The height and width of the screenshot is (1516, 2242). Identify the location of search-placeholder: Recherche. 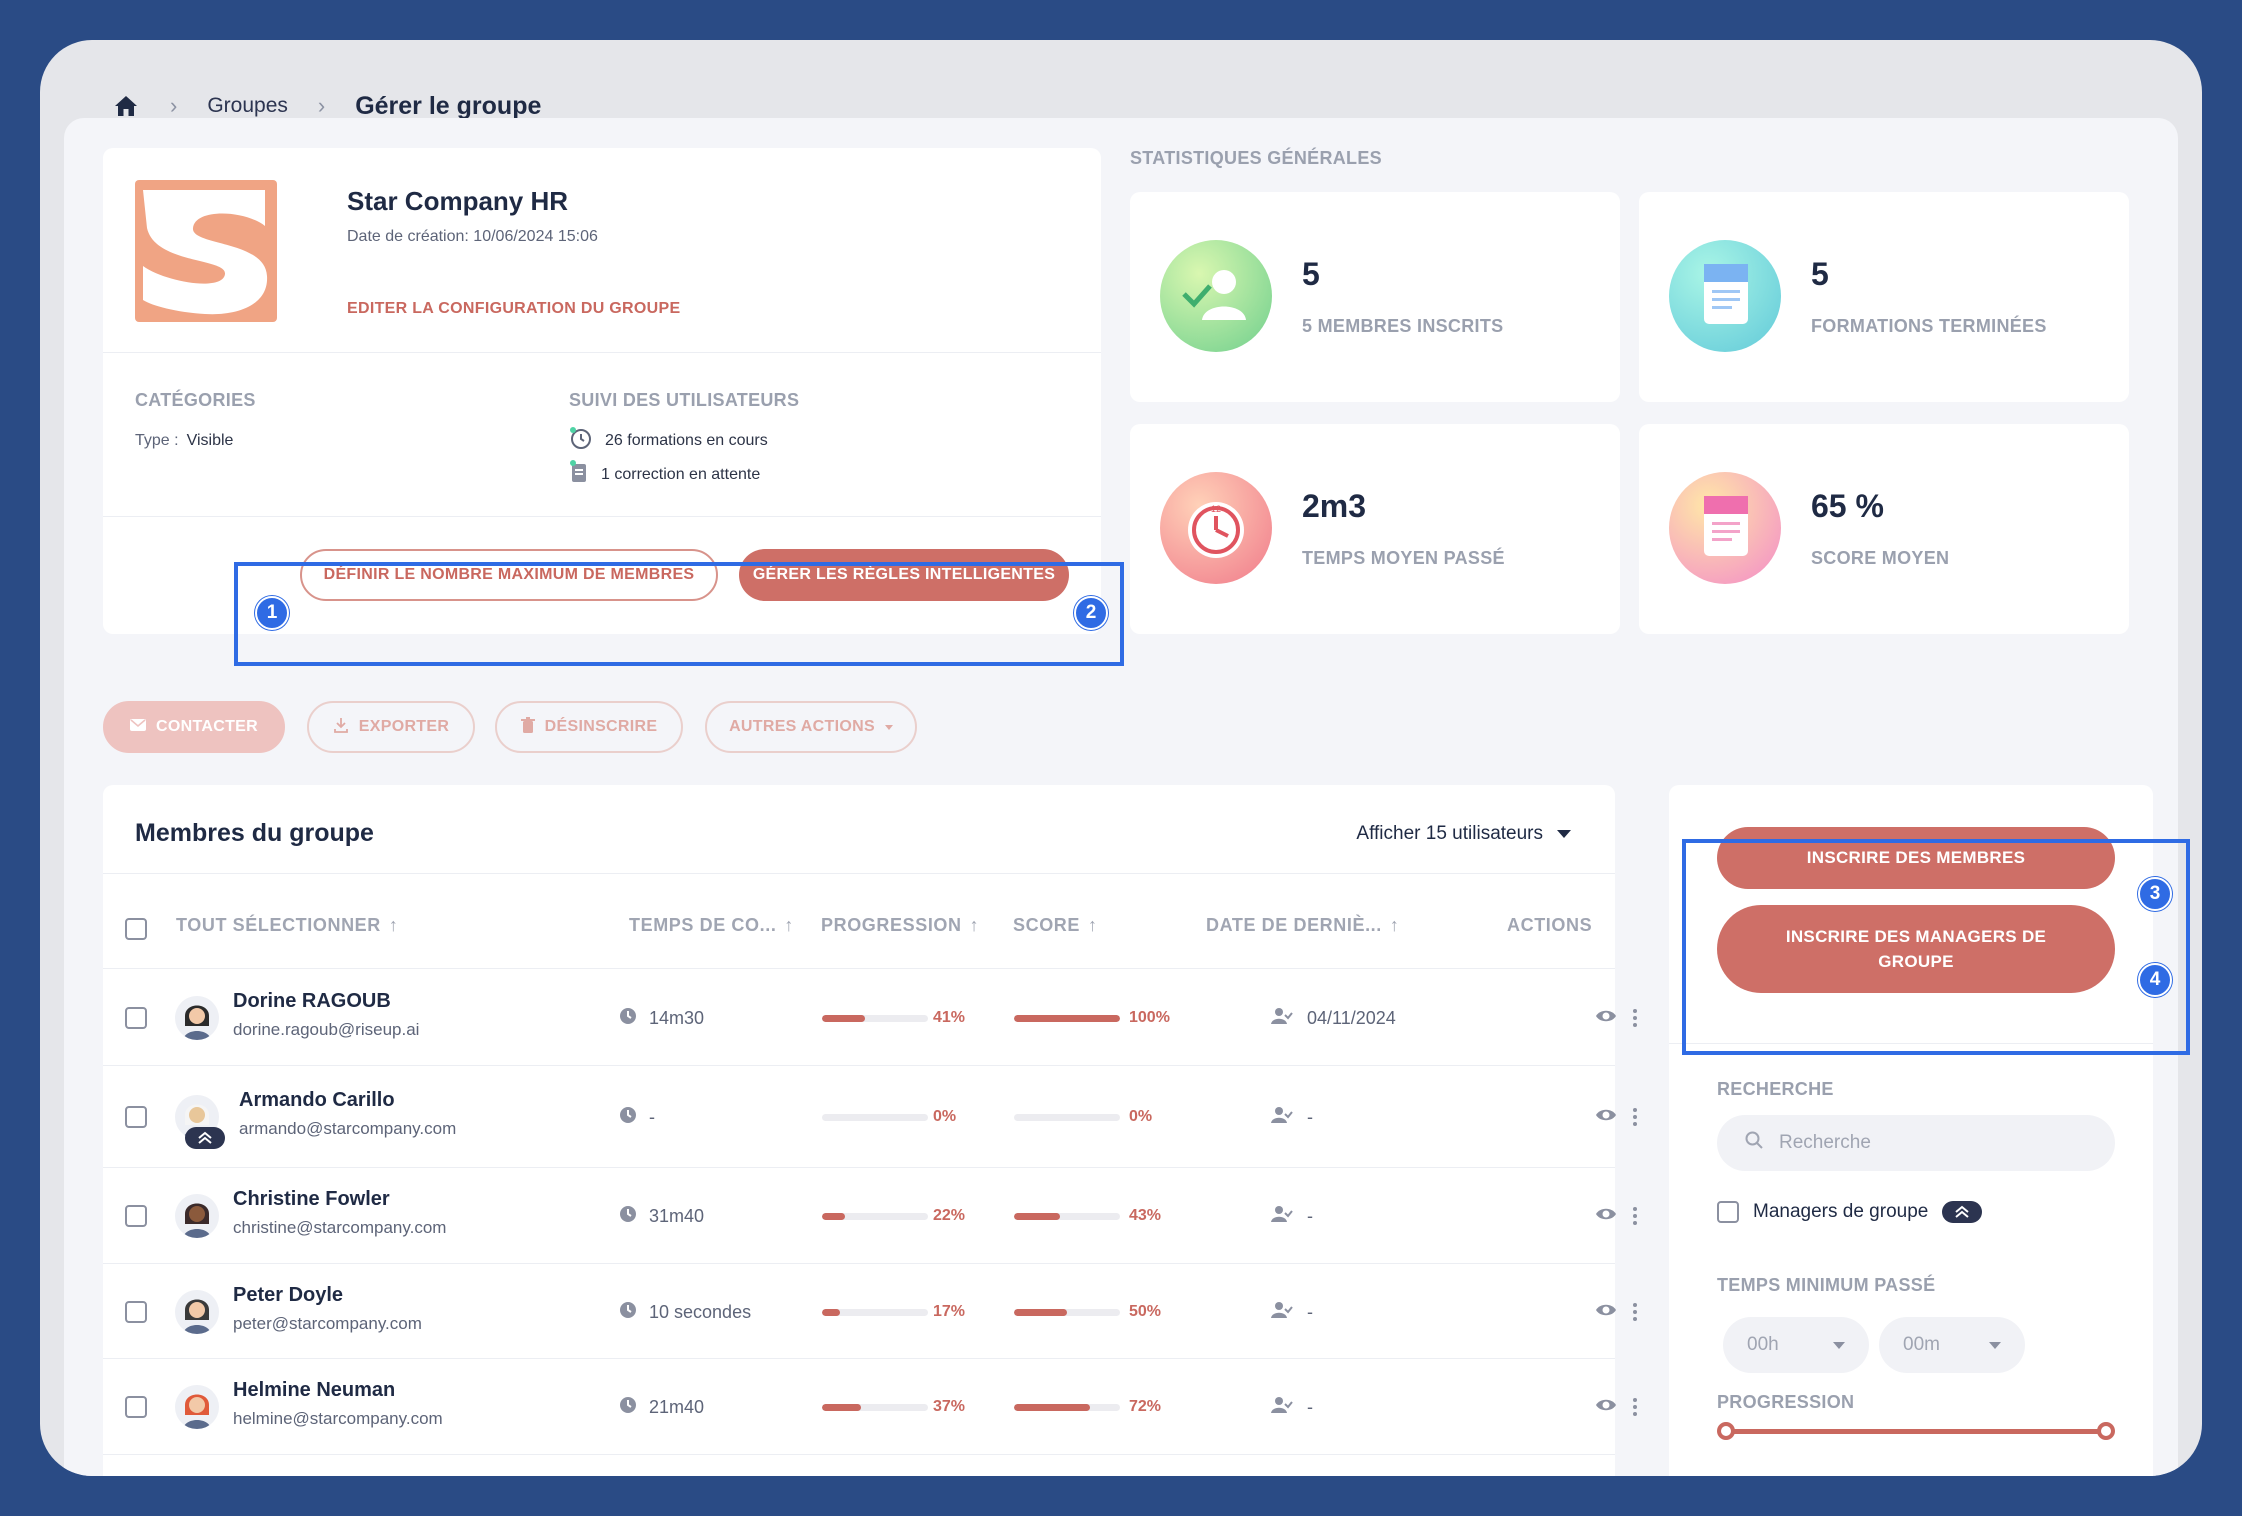
(1825, 1142).